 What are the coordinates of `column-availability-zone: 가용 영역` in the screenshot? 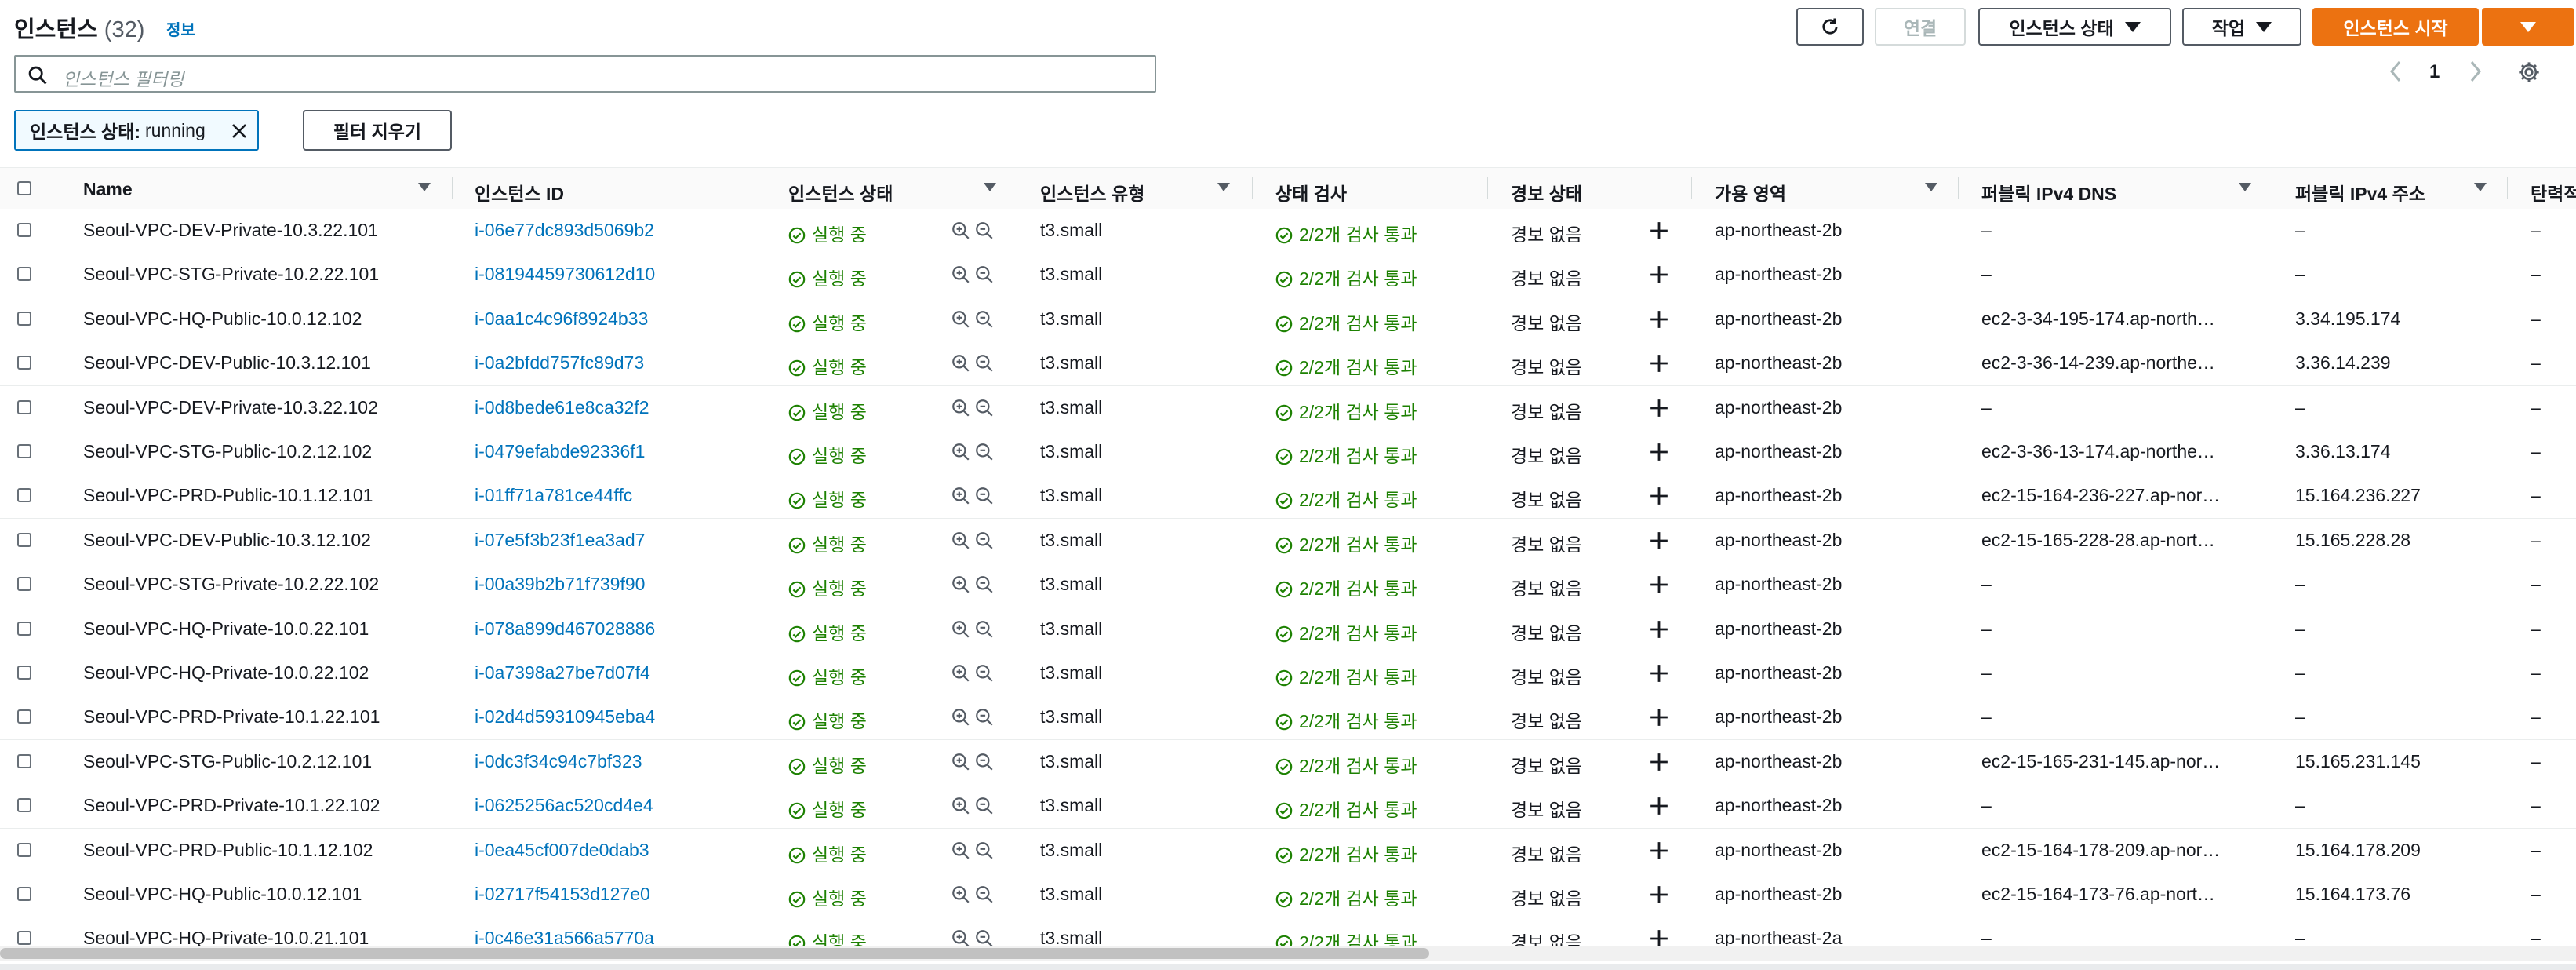 It's located at (1750, 192).